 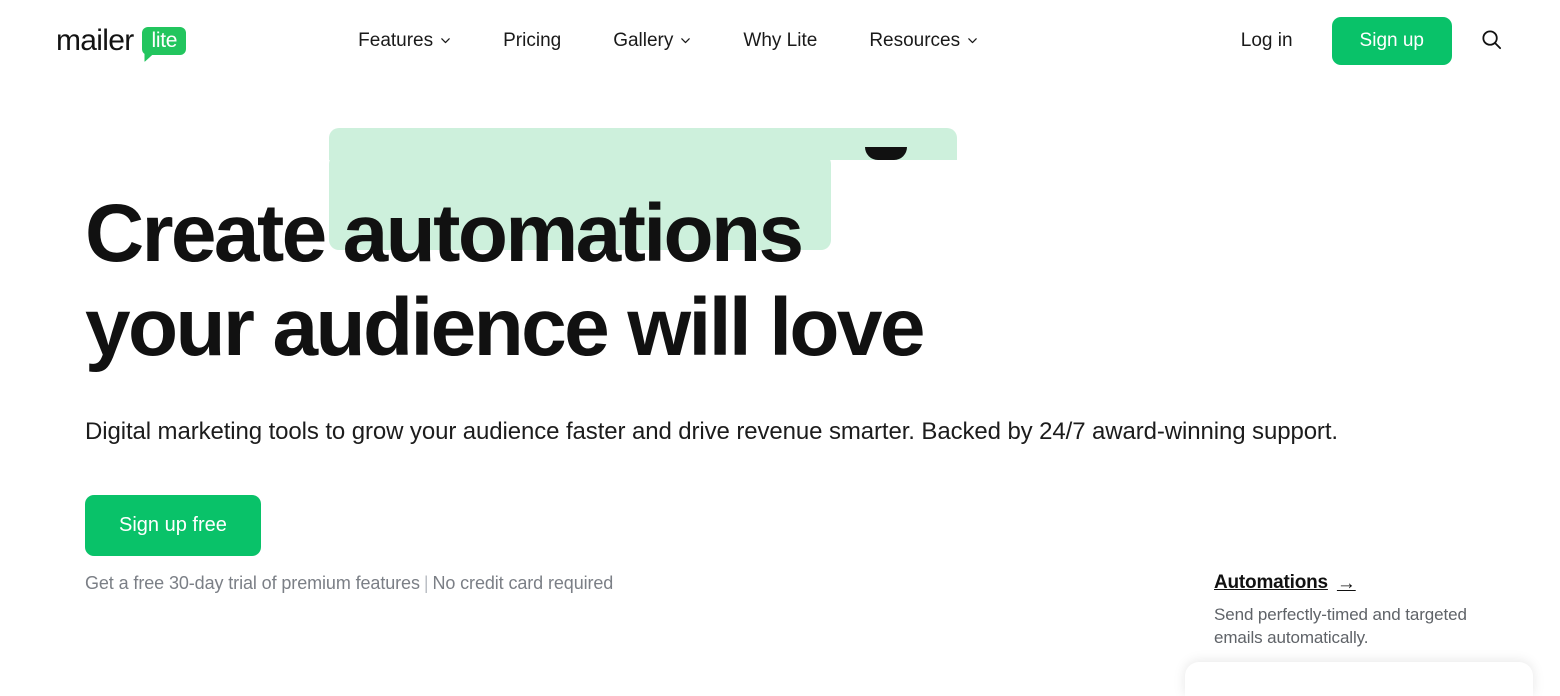 I want to click on feature-card-title: Automations, so click(x=1271, y=582).